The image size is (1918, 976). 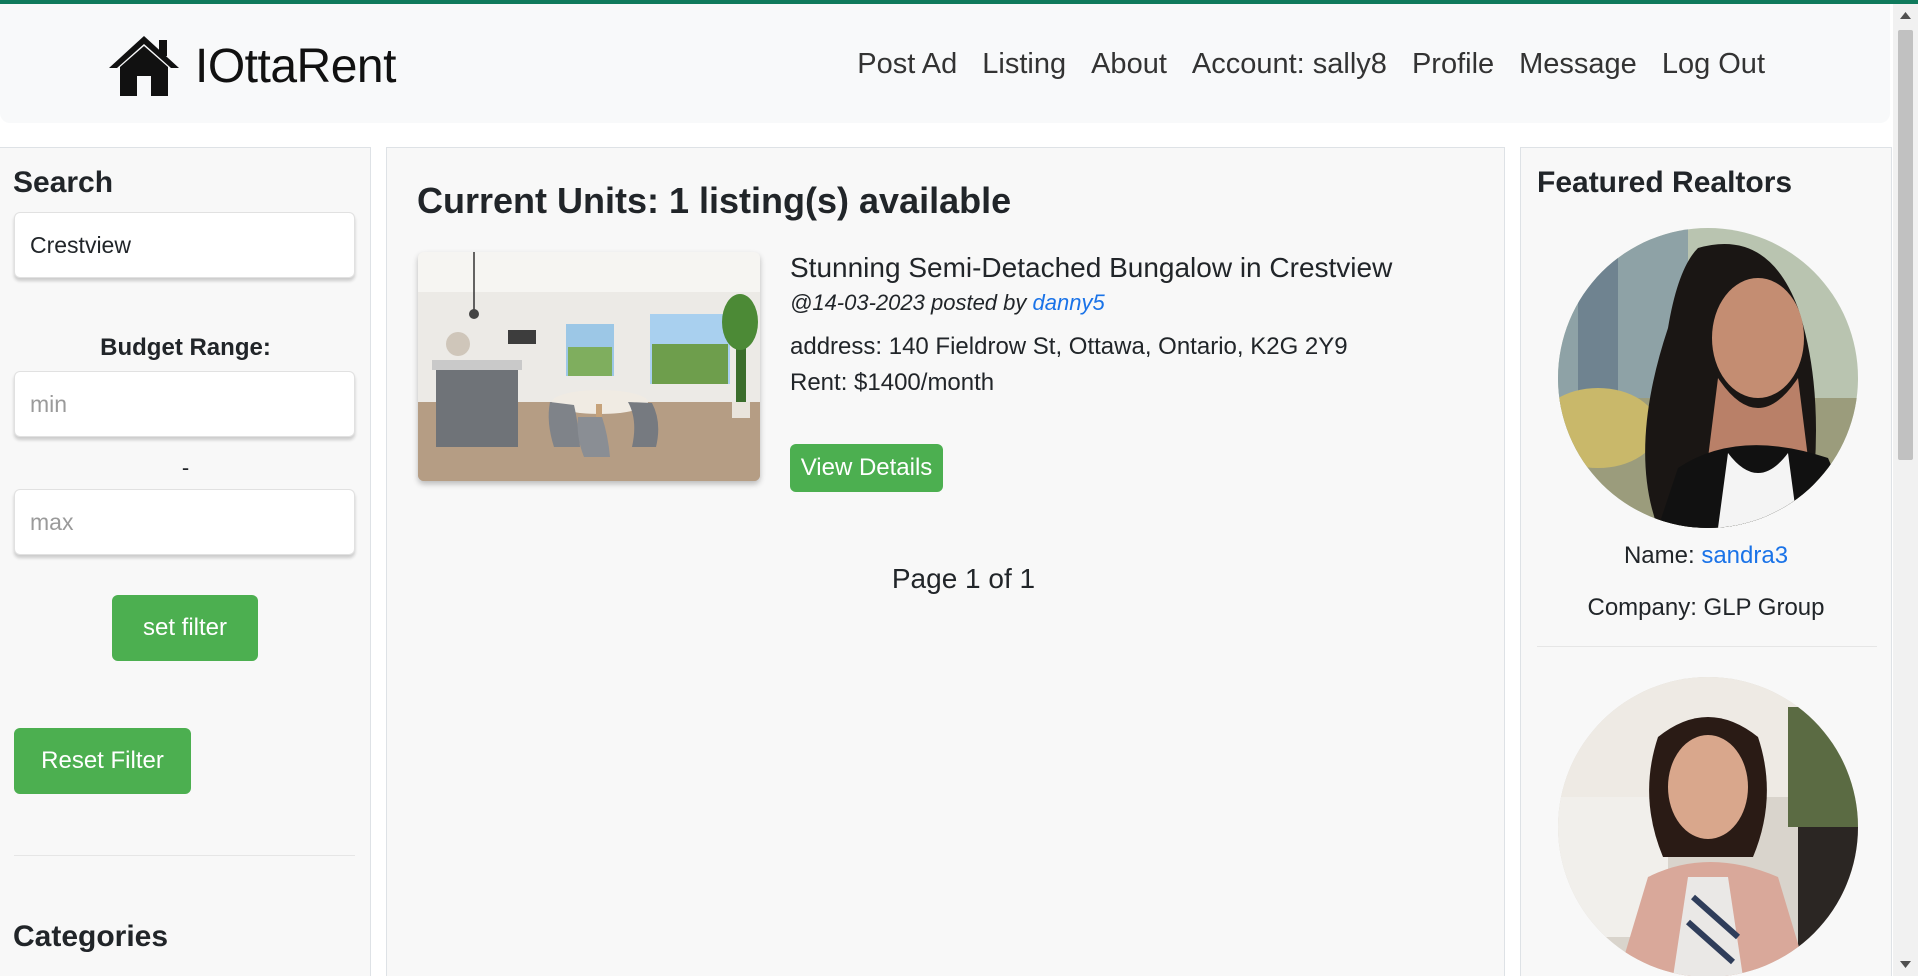 What do you see at coordinates (1707, 646) in the screenshot?
I see `realtor-divider` at bounding box center [1707, 646].